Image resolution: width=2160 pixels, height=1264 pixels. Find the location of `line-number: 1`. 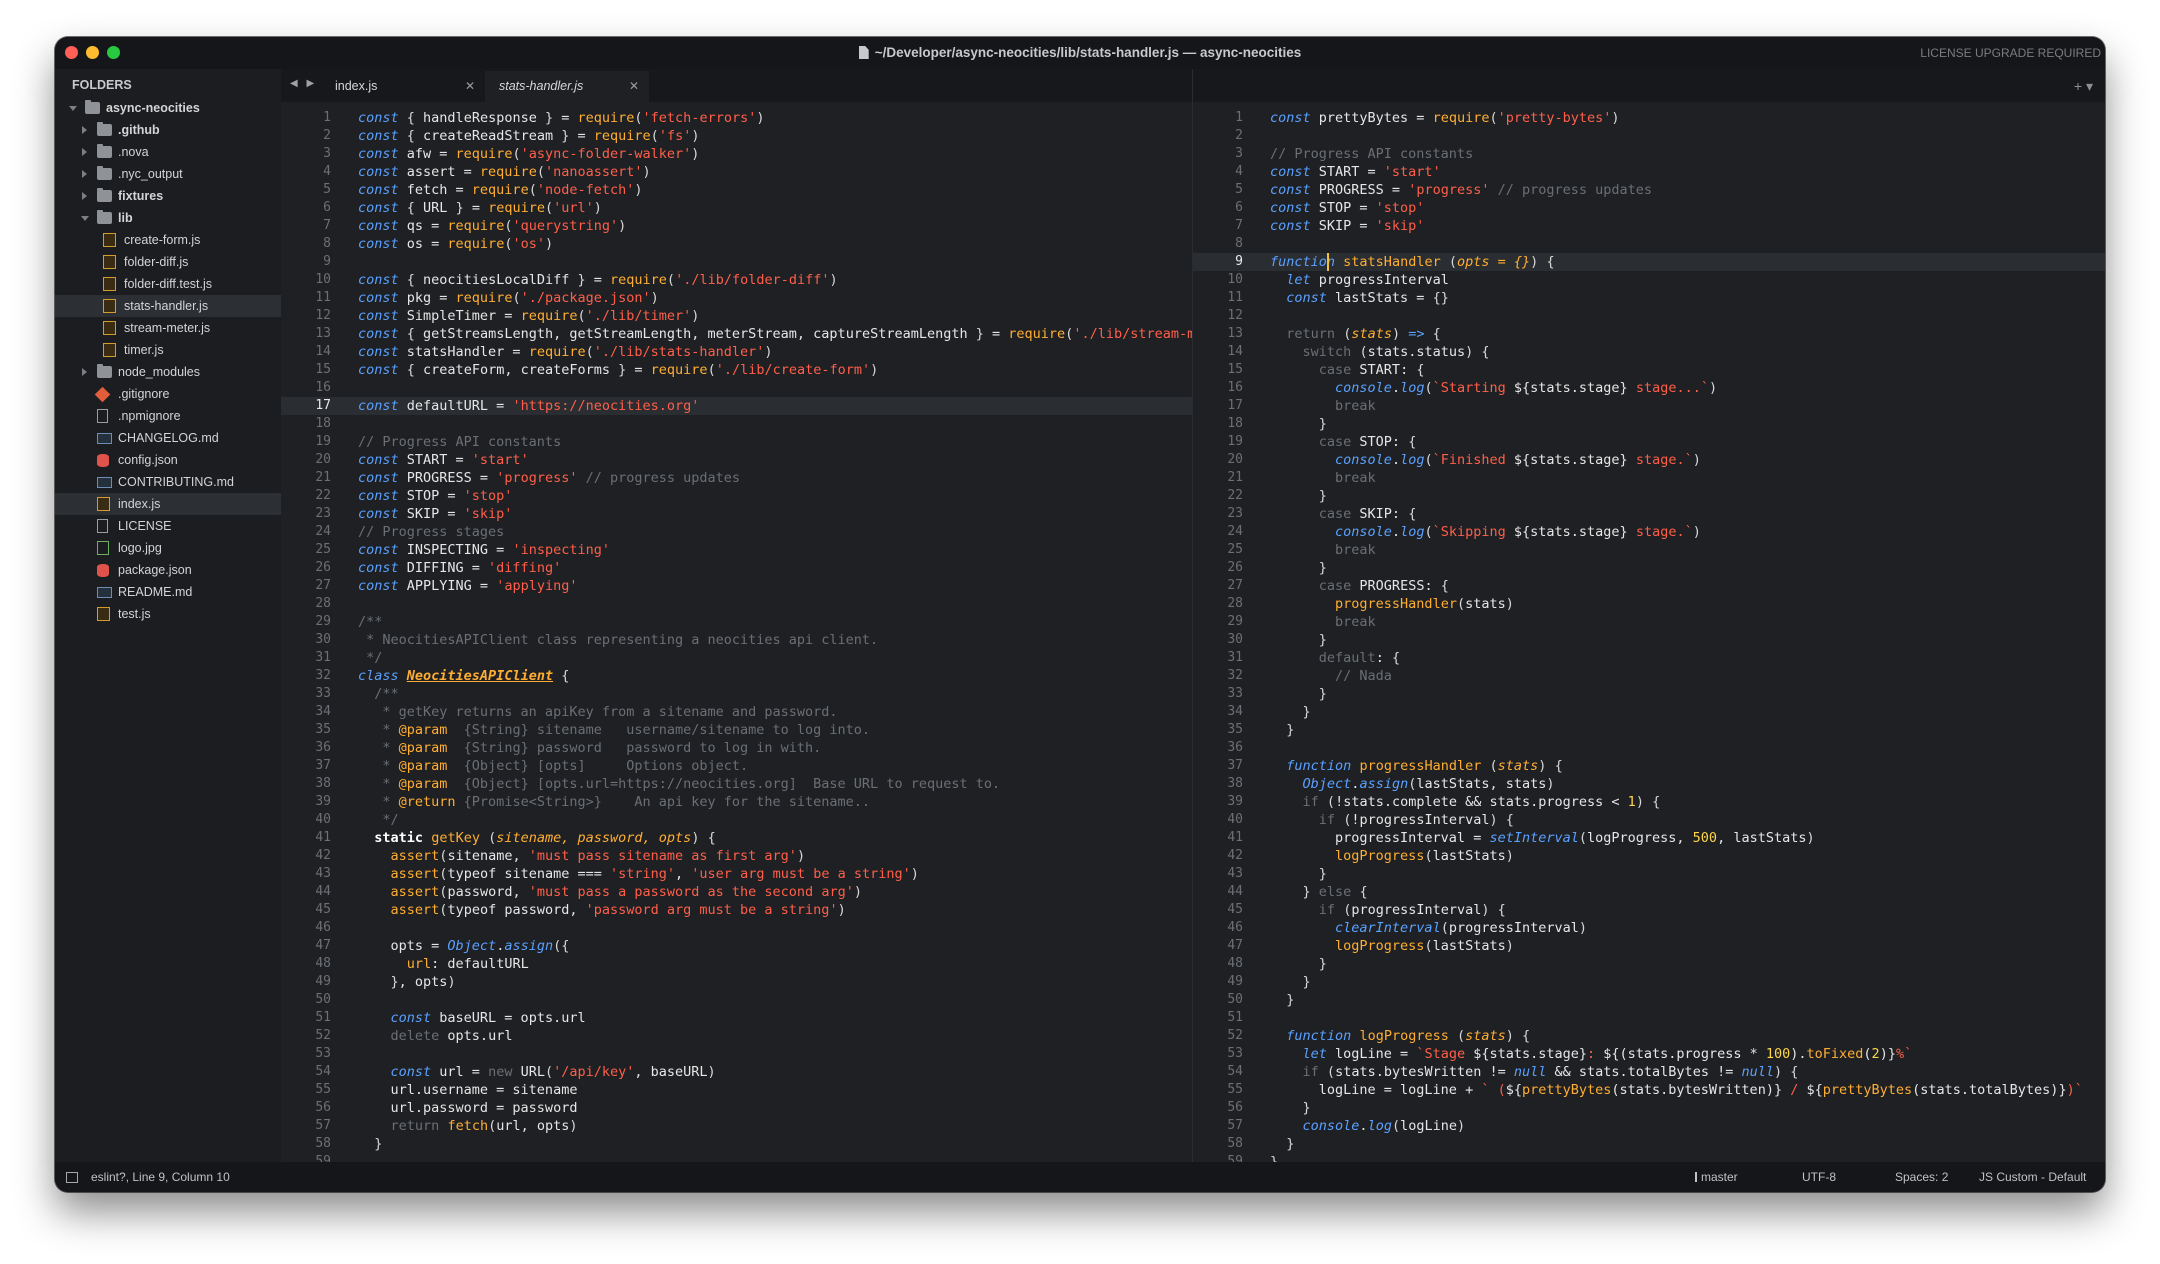

line-number: 1 is located at coordinates (1218, 118).